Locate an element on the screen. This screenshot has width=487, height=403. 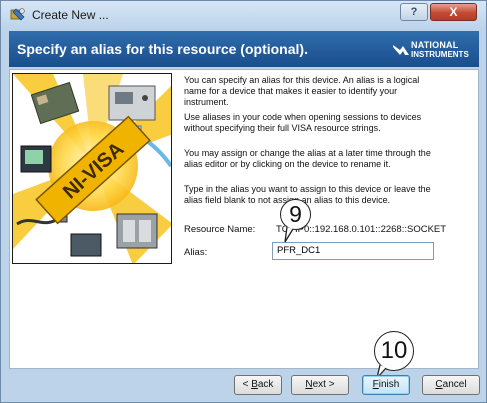
instrument-bottom-icon is located at coordinates (86, 245).